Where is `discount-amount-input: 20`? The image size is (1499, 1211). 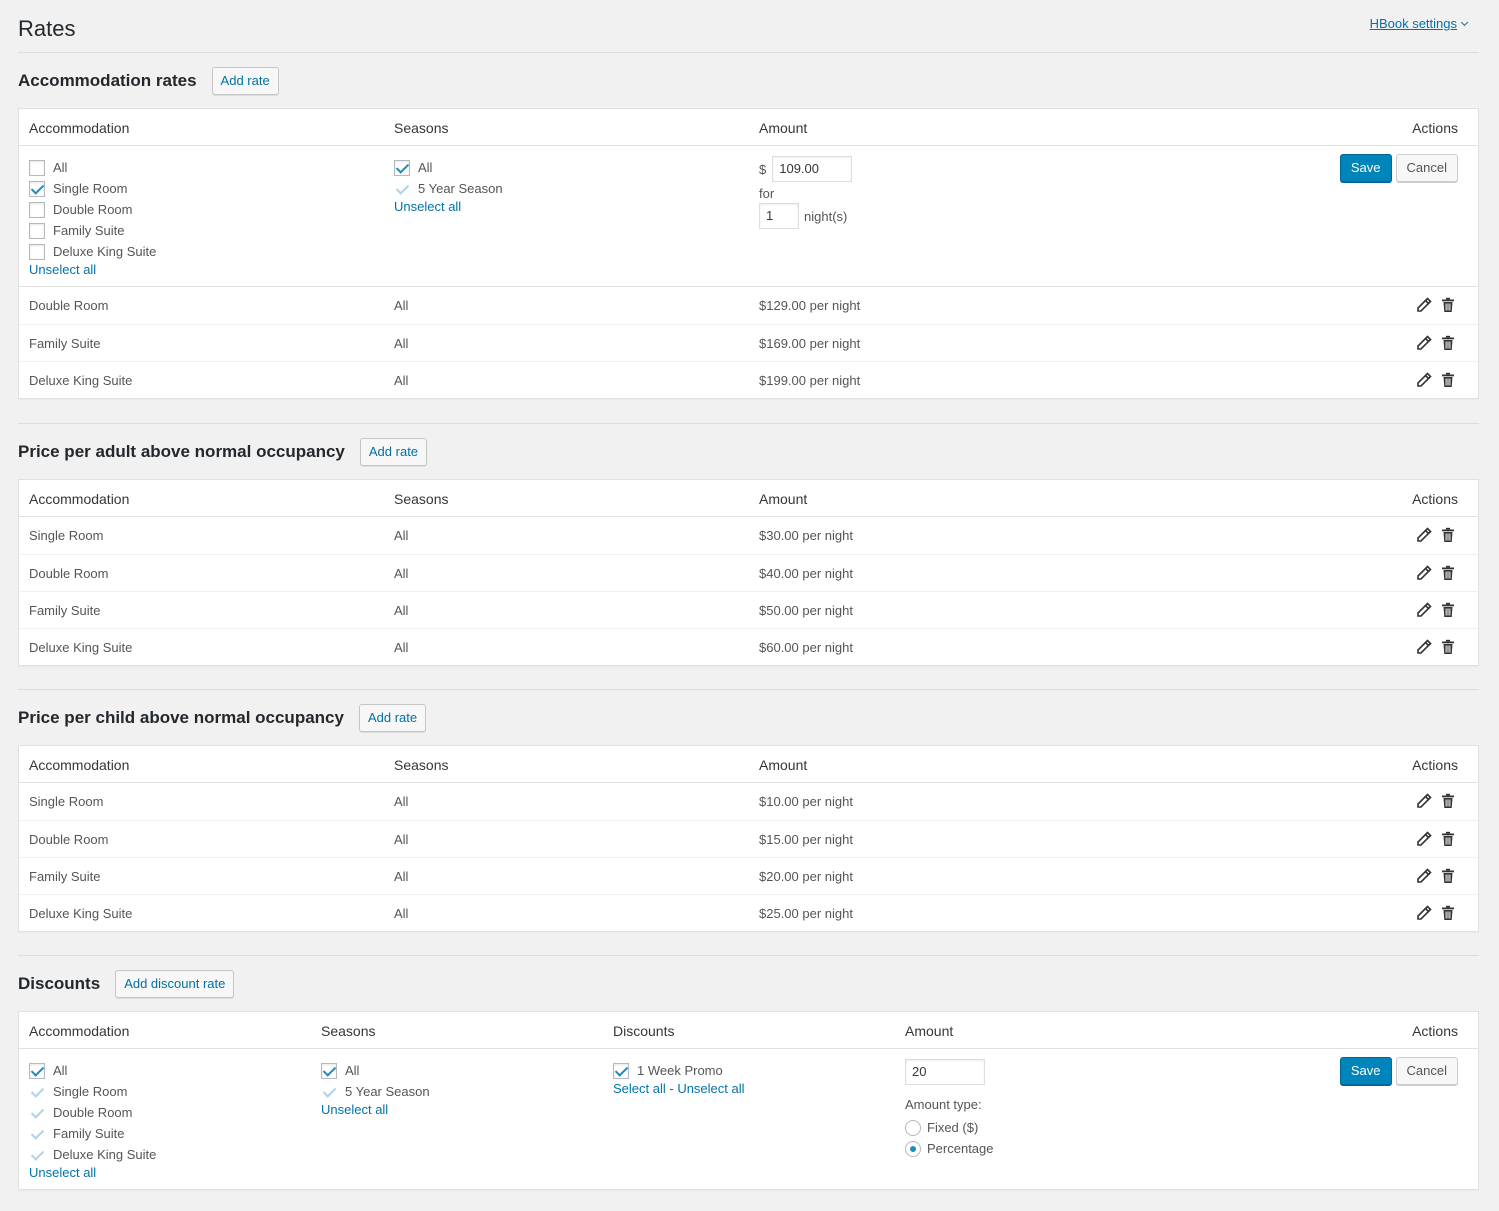
discount-amount-input: 20 is located at coordinates (945, 1072).